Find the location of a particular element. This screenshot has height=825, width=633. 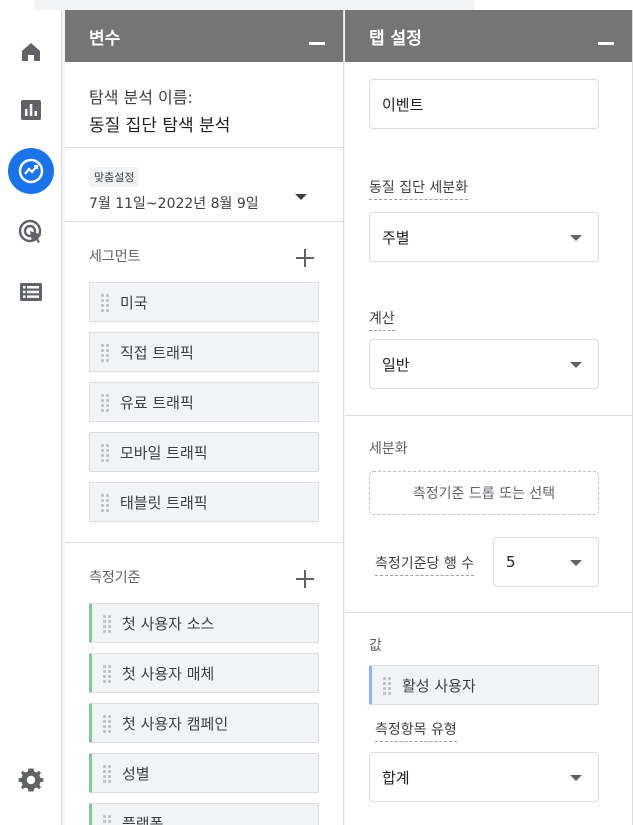

date-range-section: 맞춤설정 7월 11일~2022년 8월 9일 is located at coordinates (204, 185).